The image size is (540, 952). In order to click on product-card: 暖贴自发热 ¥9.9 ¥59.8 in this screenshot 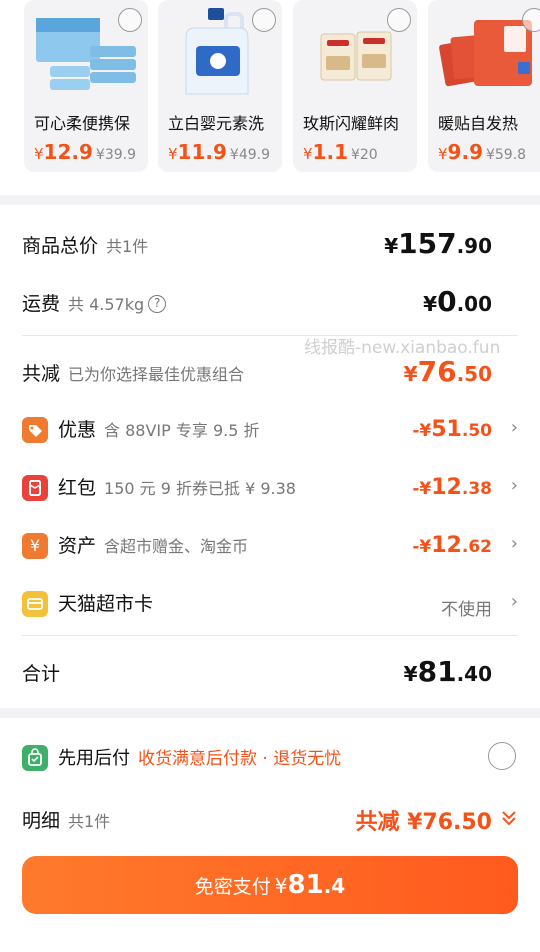, I will do `click(484, 86)`.